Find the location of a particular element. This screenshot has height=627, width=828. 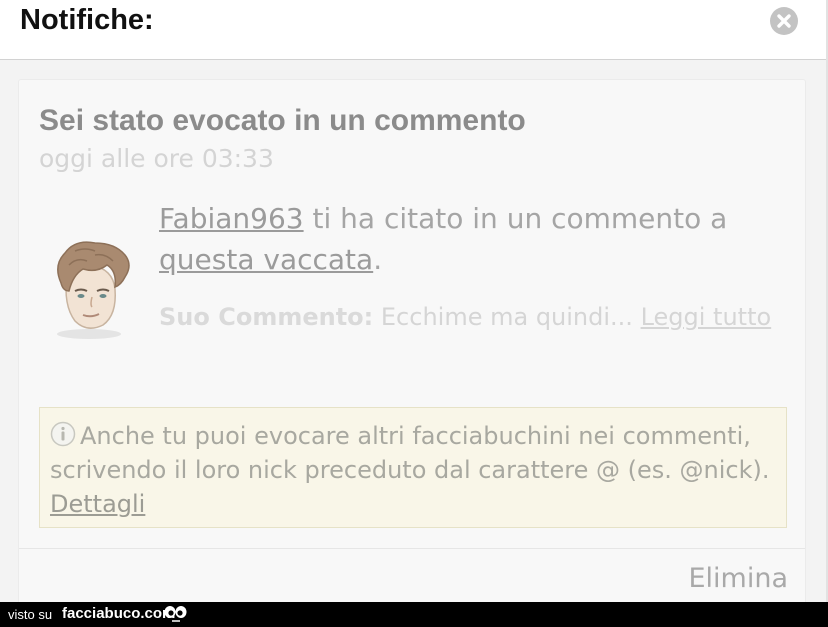

eyes-logo-icon is located at coordinates (176, 614).